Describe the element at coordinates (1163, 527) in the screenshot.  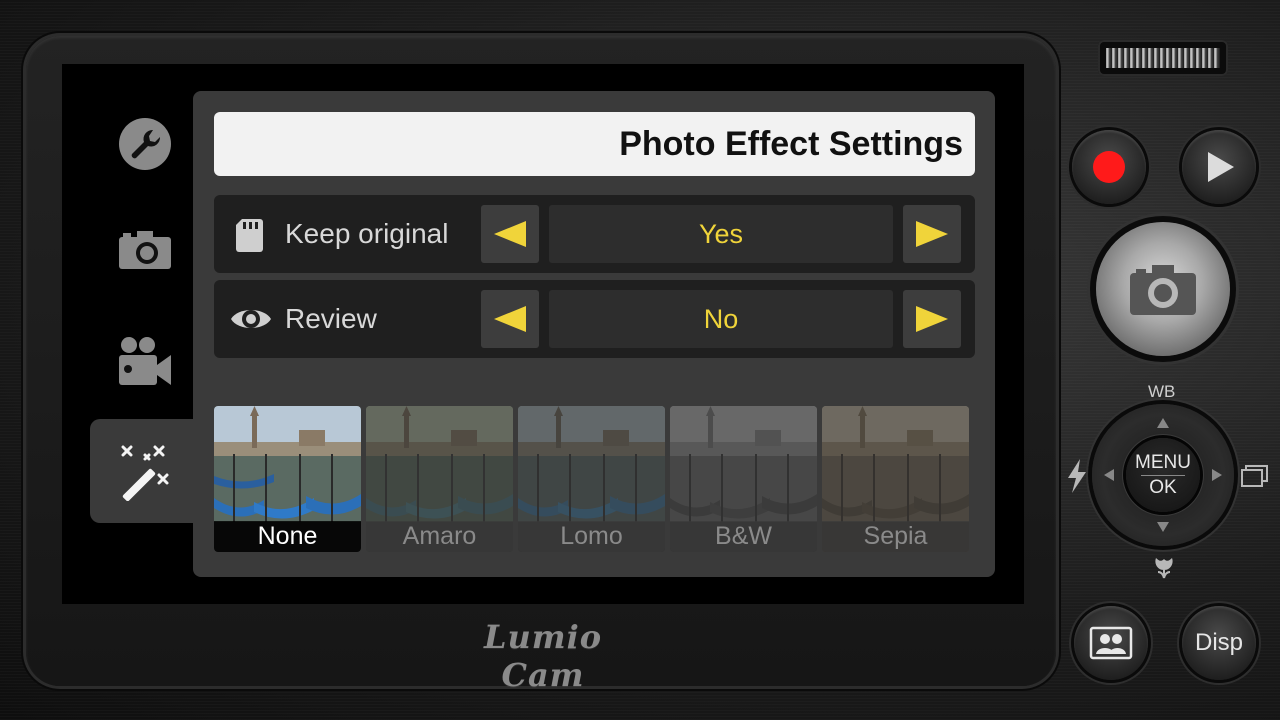
I see `dial-down-button` at that location.